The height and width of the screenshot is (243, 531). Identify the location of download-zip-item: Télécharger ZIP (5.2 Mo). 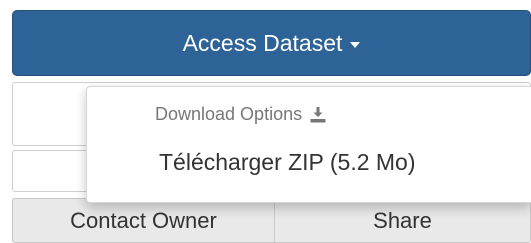
(287, 162).